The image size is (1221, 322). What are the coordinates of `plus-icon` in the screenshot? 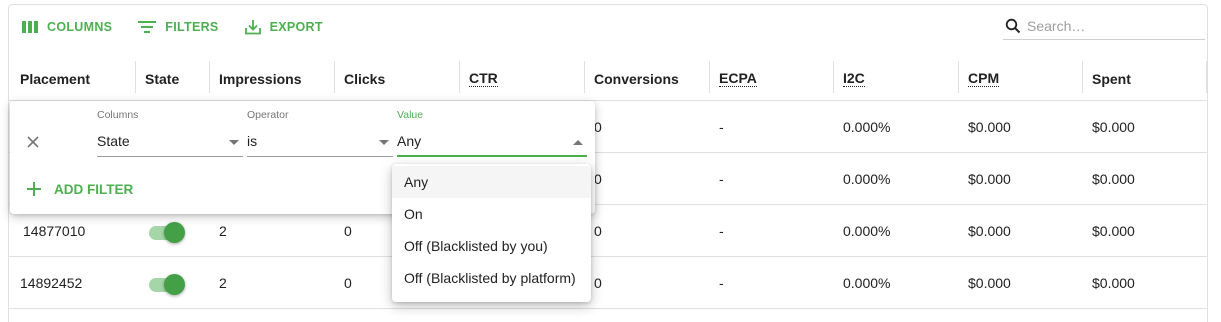 It's located at (34, 189).